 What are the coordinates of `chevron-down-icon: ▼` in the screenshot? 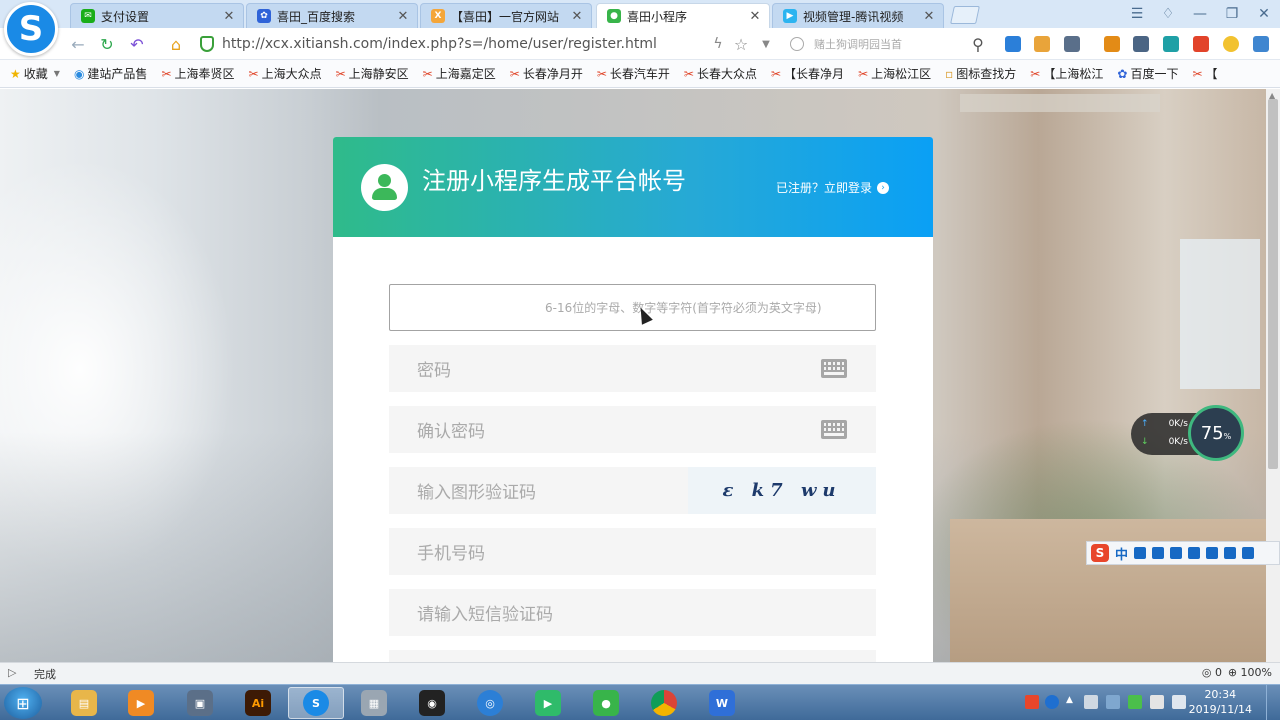 It's located at (766, 44).